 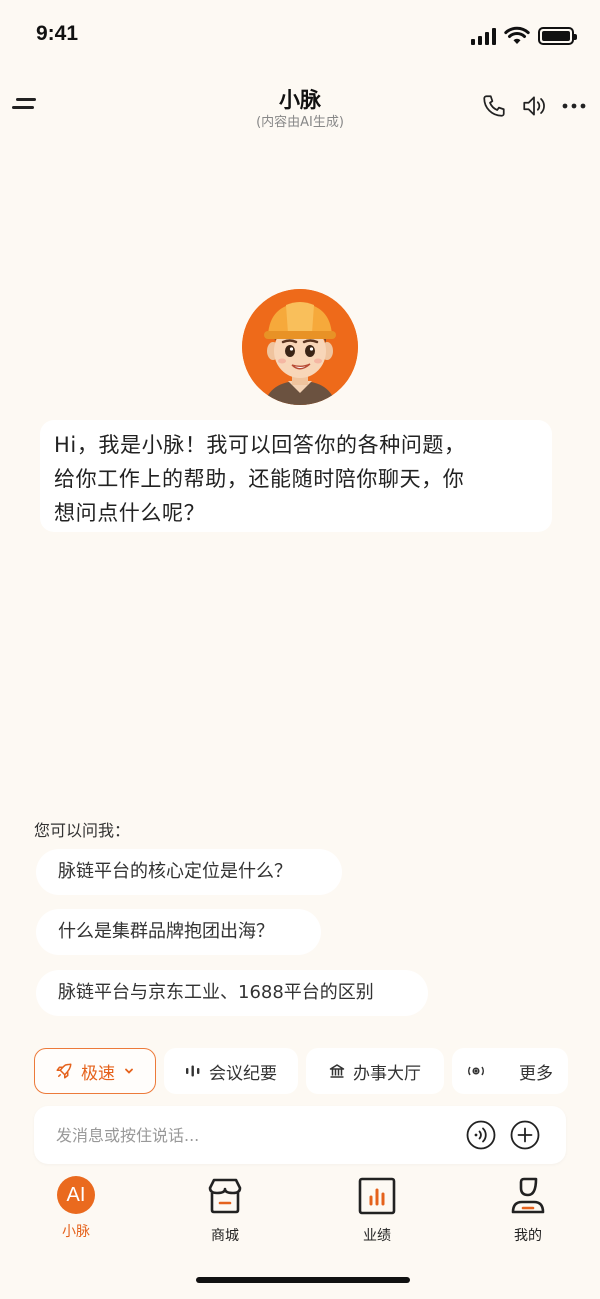 I want to click on service-hall-button: 办事大厅, so click(x=375, y=1071).